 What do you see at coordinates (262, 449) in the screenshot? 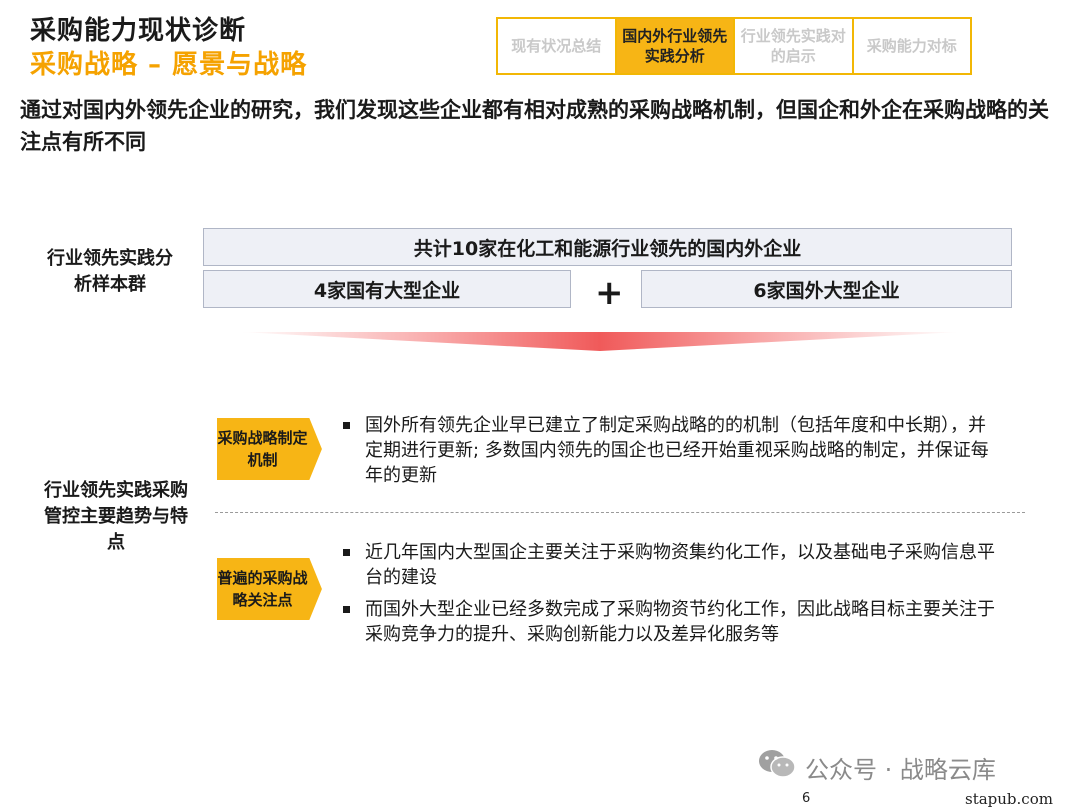
I see `tag-strategy-mechanism-label: 采购战略制定机制` at bounding box center [262, 449].